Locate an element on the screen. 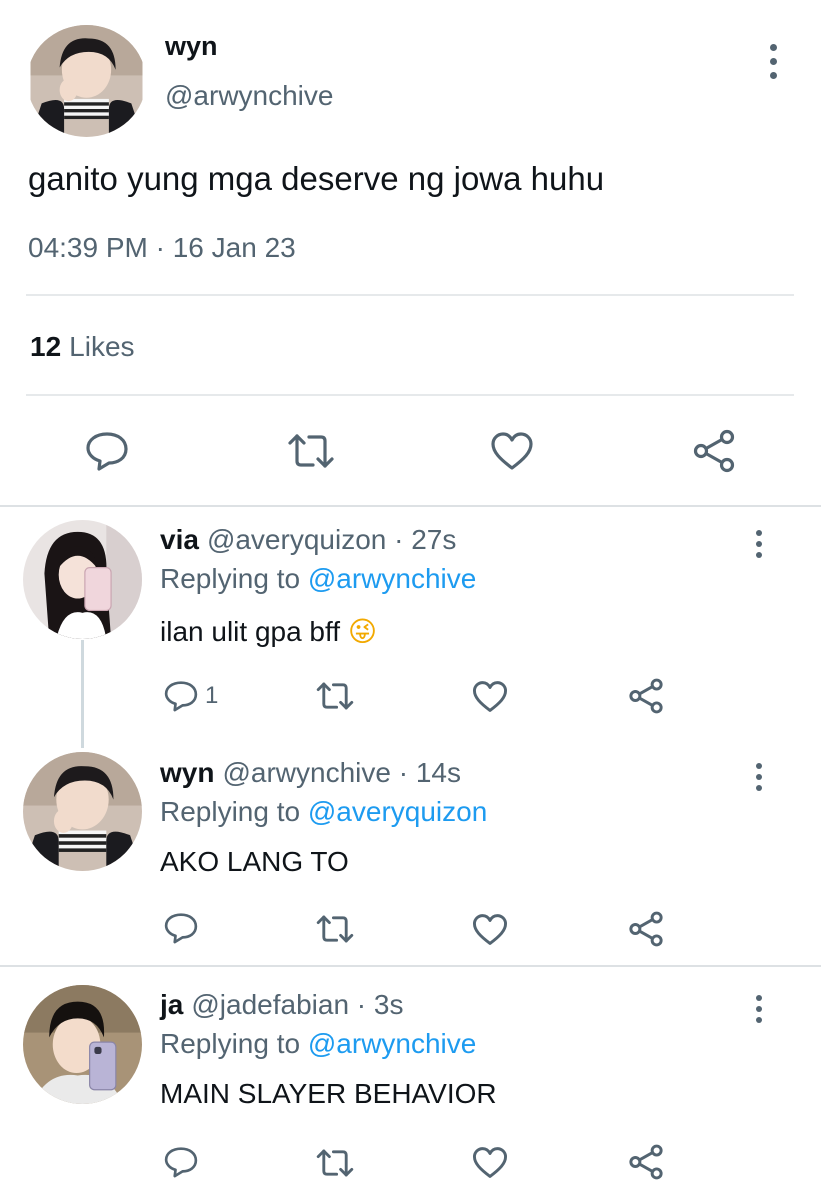 This screenshot has width=821, height=1200. reply-author-meta: @arwynchive · 14s is located at coordinates (341, 772).